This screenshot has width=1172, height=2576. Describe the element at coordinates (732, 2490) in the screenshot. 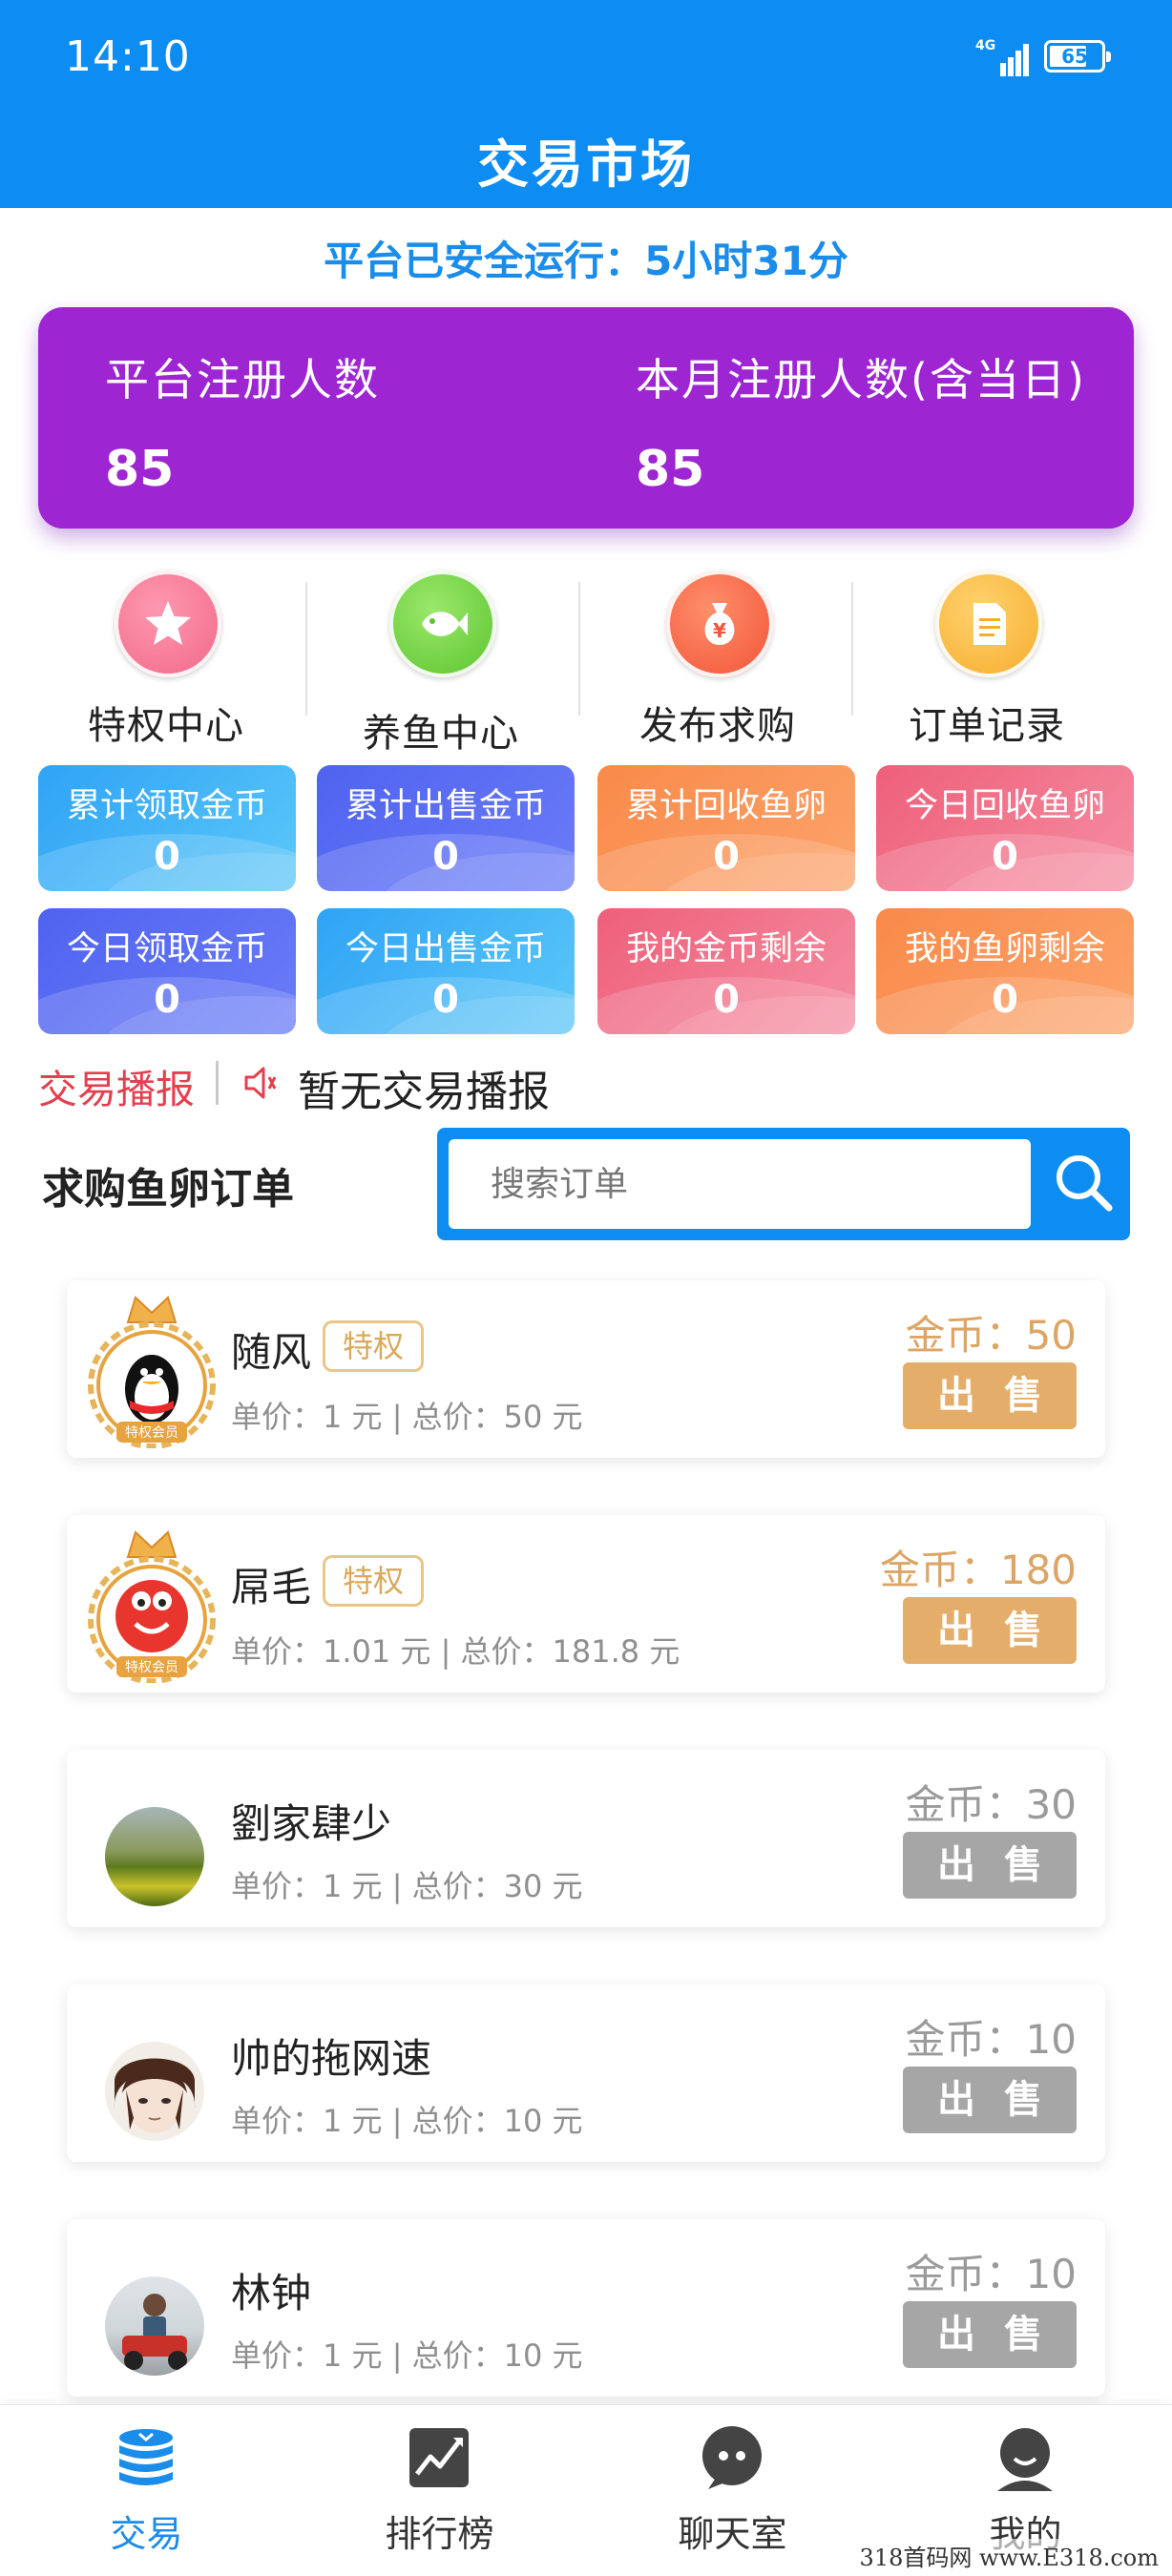

I see `nav-chatroom: 聊天室` at that location.